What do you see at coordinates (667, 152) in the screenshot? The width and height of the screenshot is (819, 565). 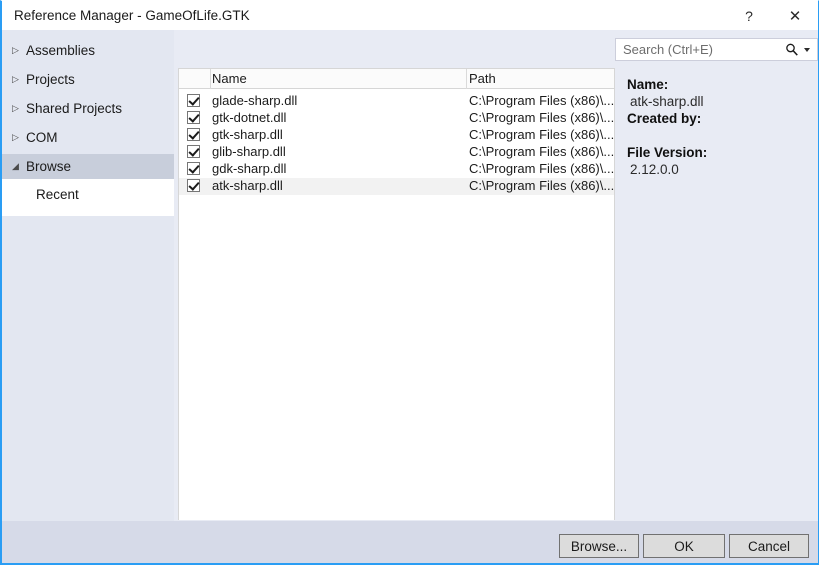 I see `details-file-version-label: File Version:` at bounding box center [667, 152].